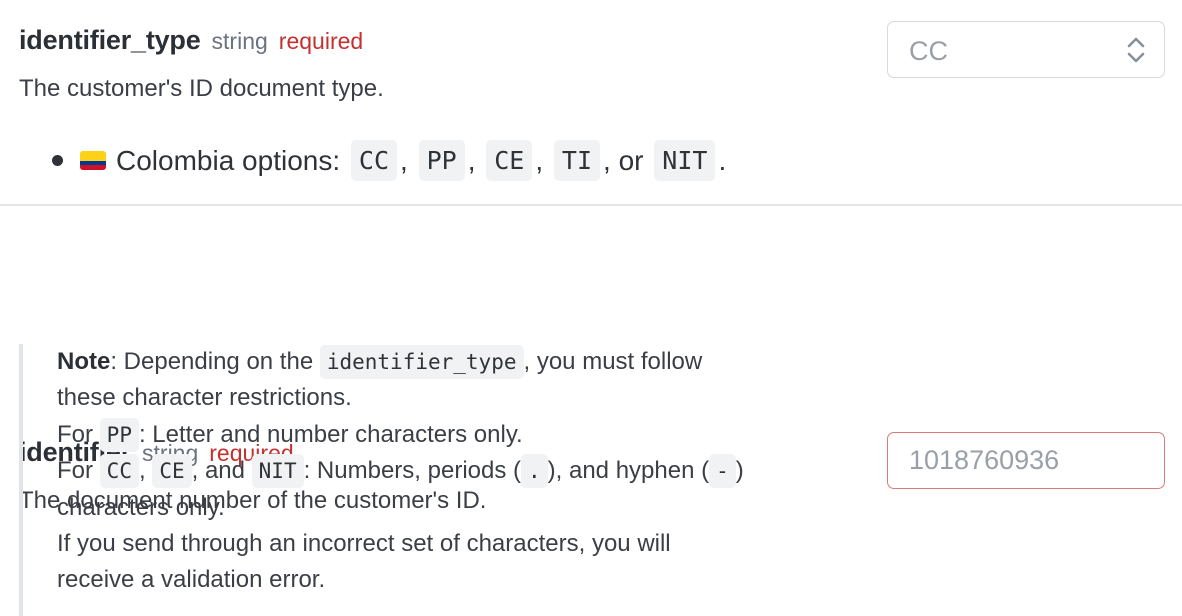  Describe the element at coordinates (412, 471) in the screenshot. I see `note-text-span: : Numbers, periods (` at that location.